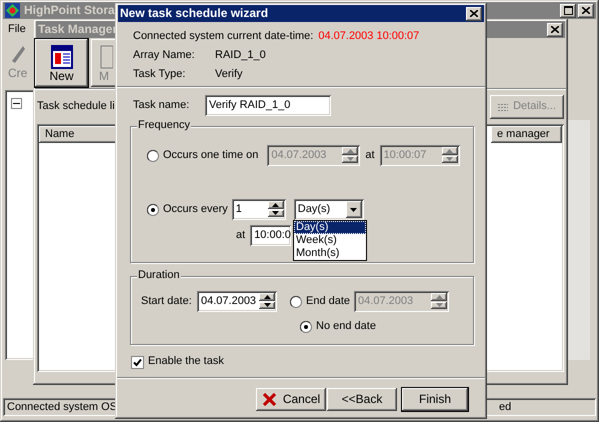  What do you see at coordinates (503, 107) in the screenshot?
I see `list-icon` at bounding box center [503, 107].